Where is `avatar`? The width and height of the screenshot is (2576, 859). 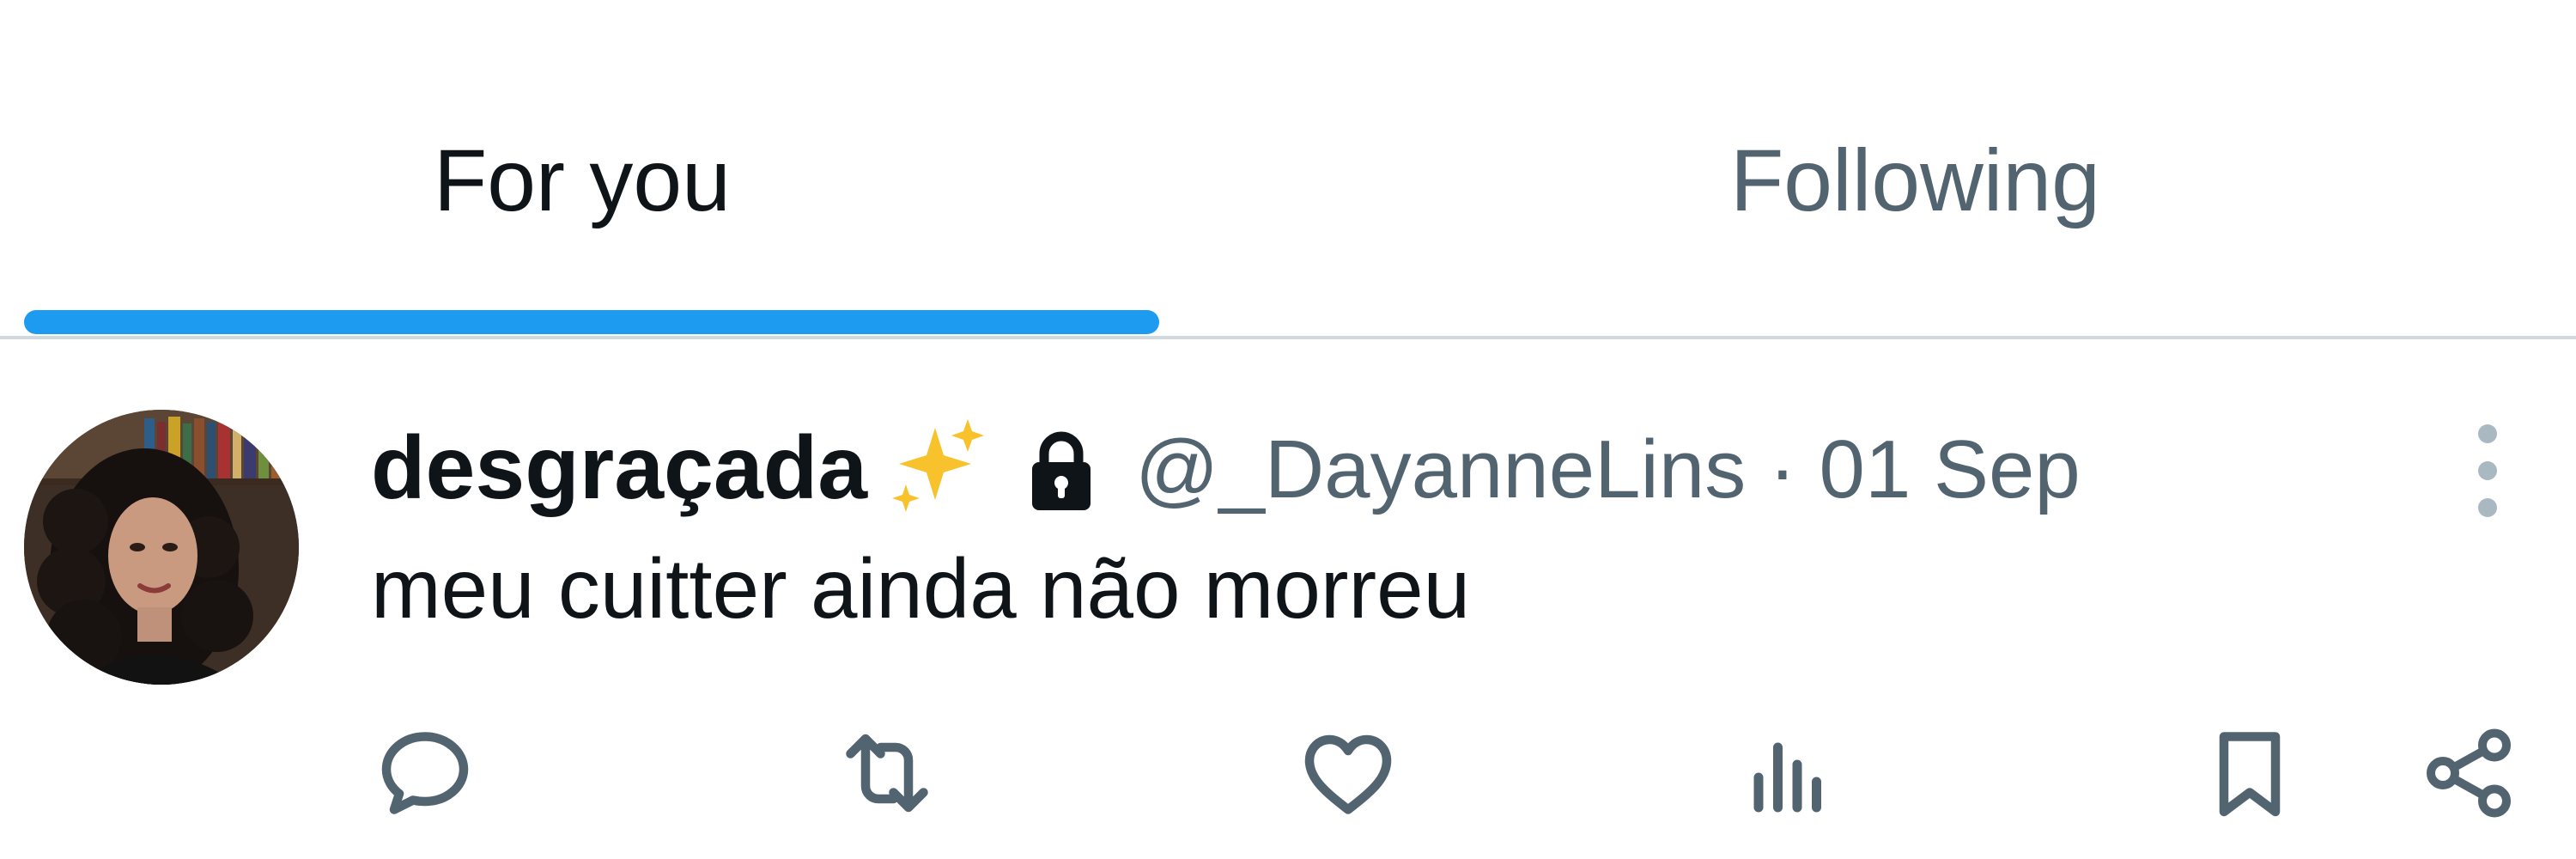 avatar is located at coordinates (161, 547).